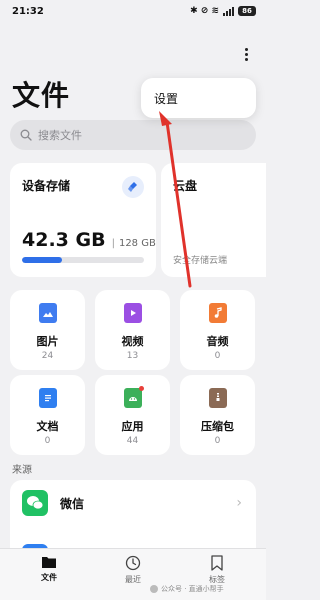 The width and height of the screenshot is (320, 600). I want to click on status-bar: 21:32 ✱ ⊘ ≋ 86, so click(133, 11).